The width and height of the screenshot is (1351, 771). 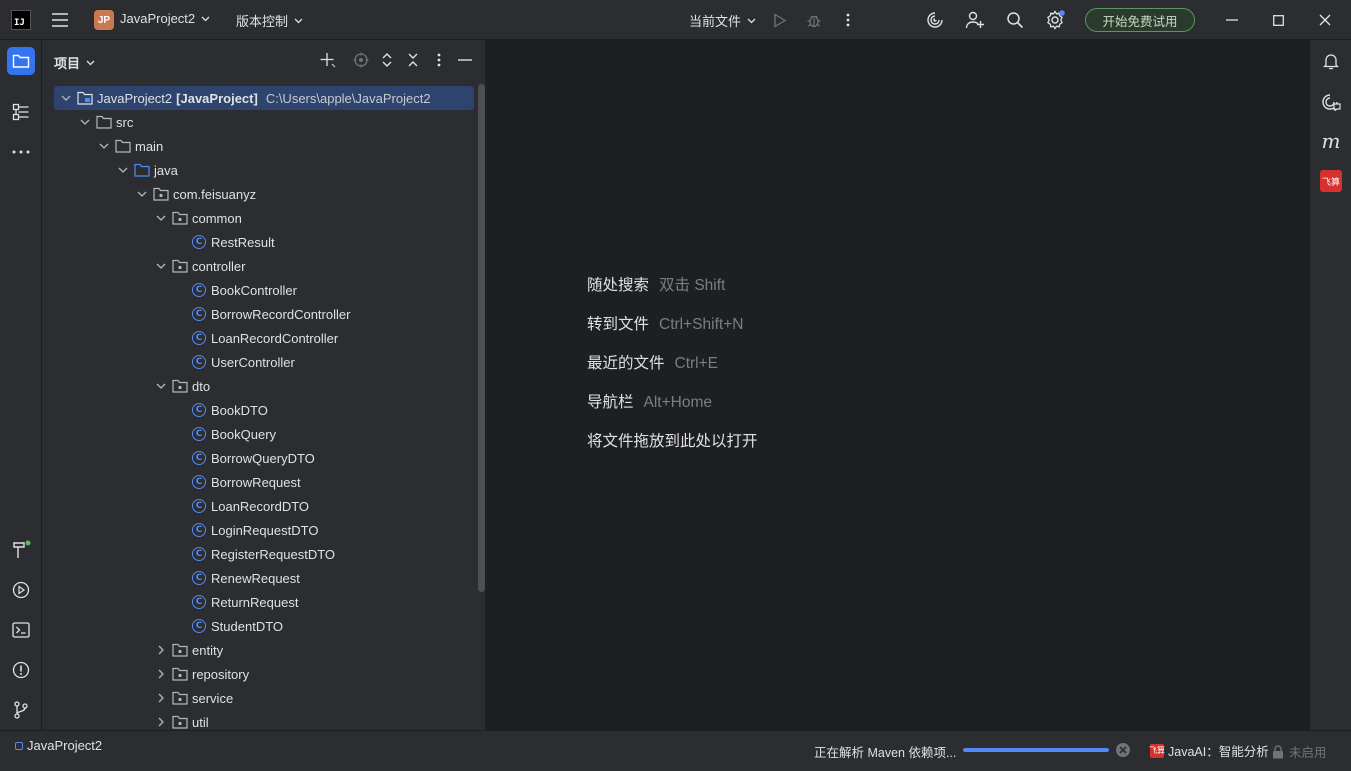 What do you see at coordinates (1299, 751) in the screenshot?
I see `lock-status: 未启用` at bounding box center [1299, 751].